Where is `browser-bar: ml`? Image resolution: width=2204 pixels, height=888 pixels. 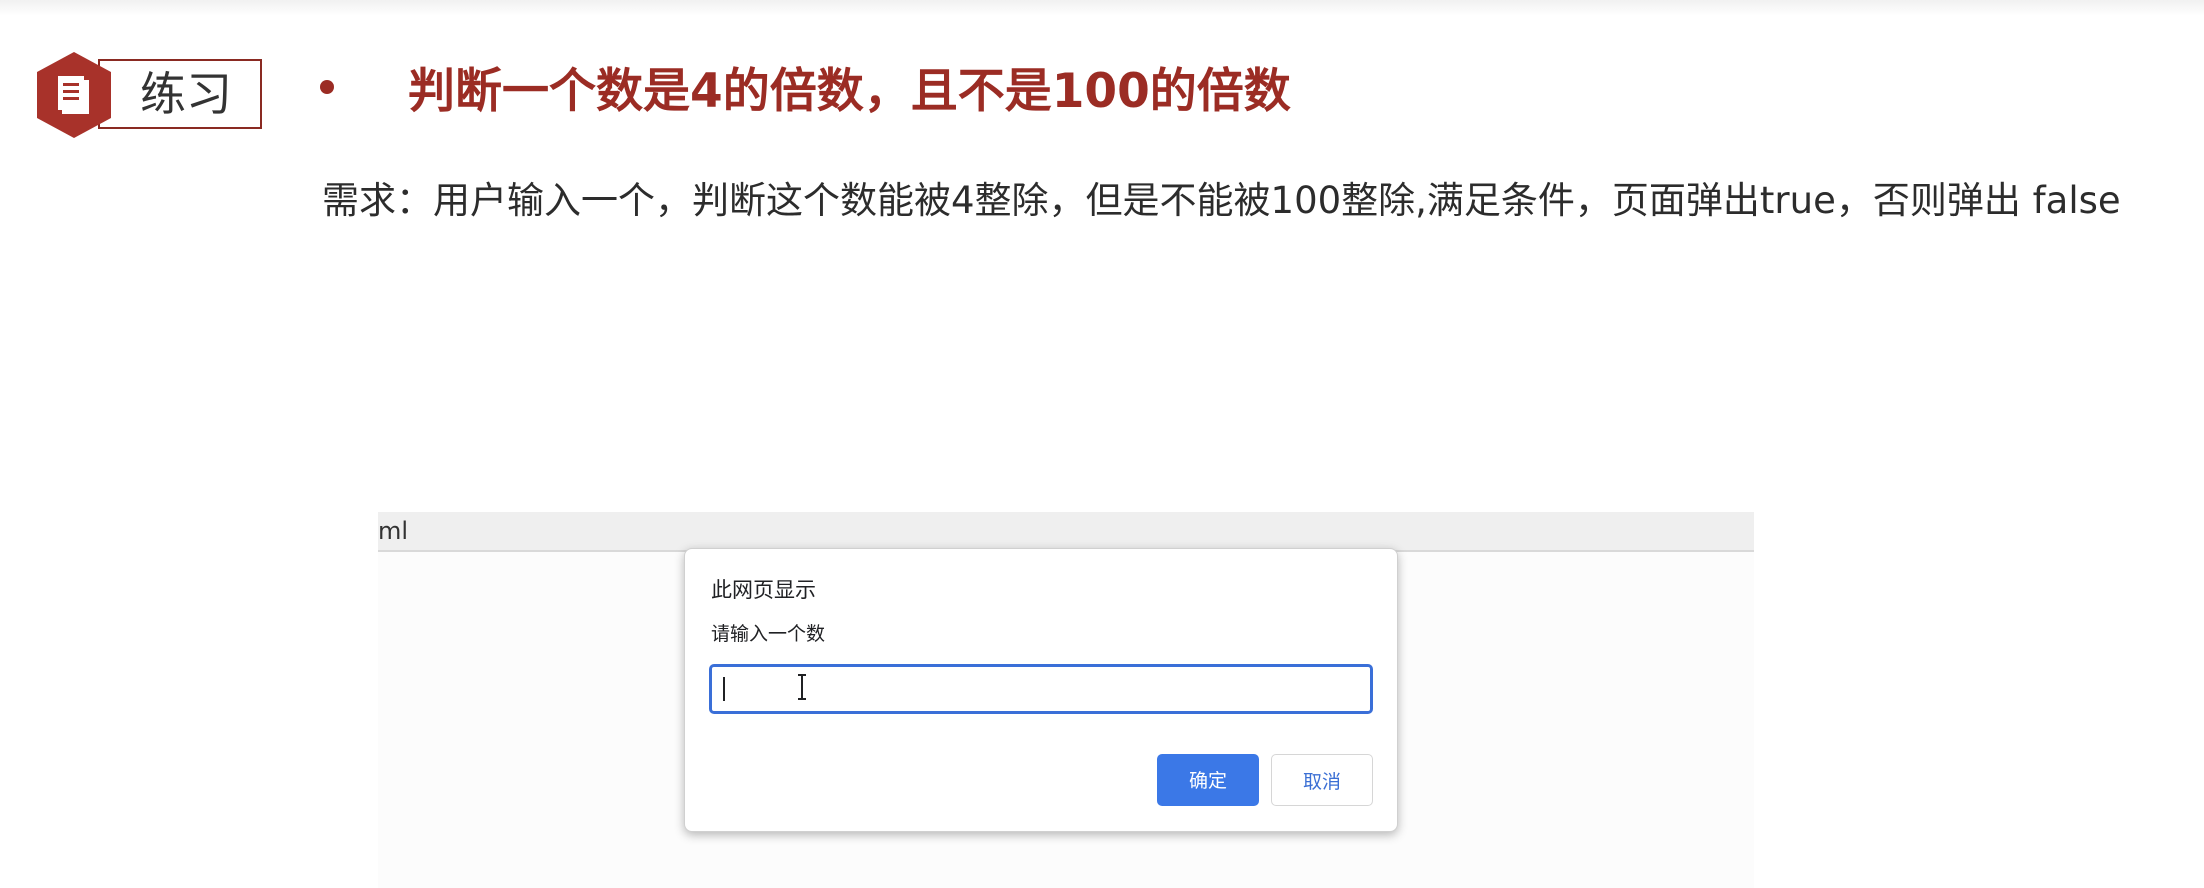 browser-bar: ml is located at coordinates (1066, 532).